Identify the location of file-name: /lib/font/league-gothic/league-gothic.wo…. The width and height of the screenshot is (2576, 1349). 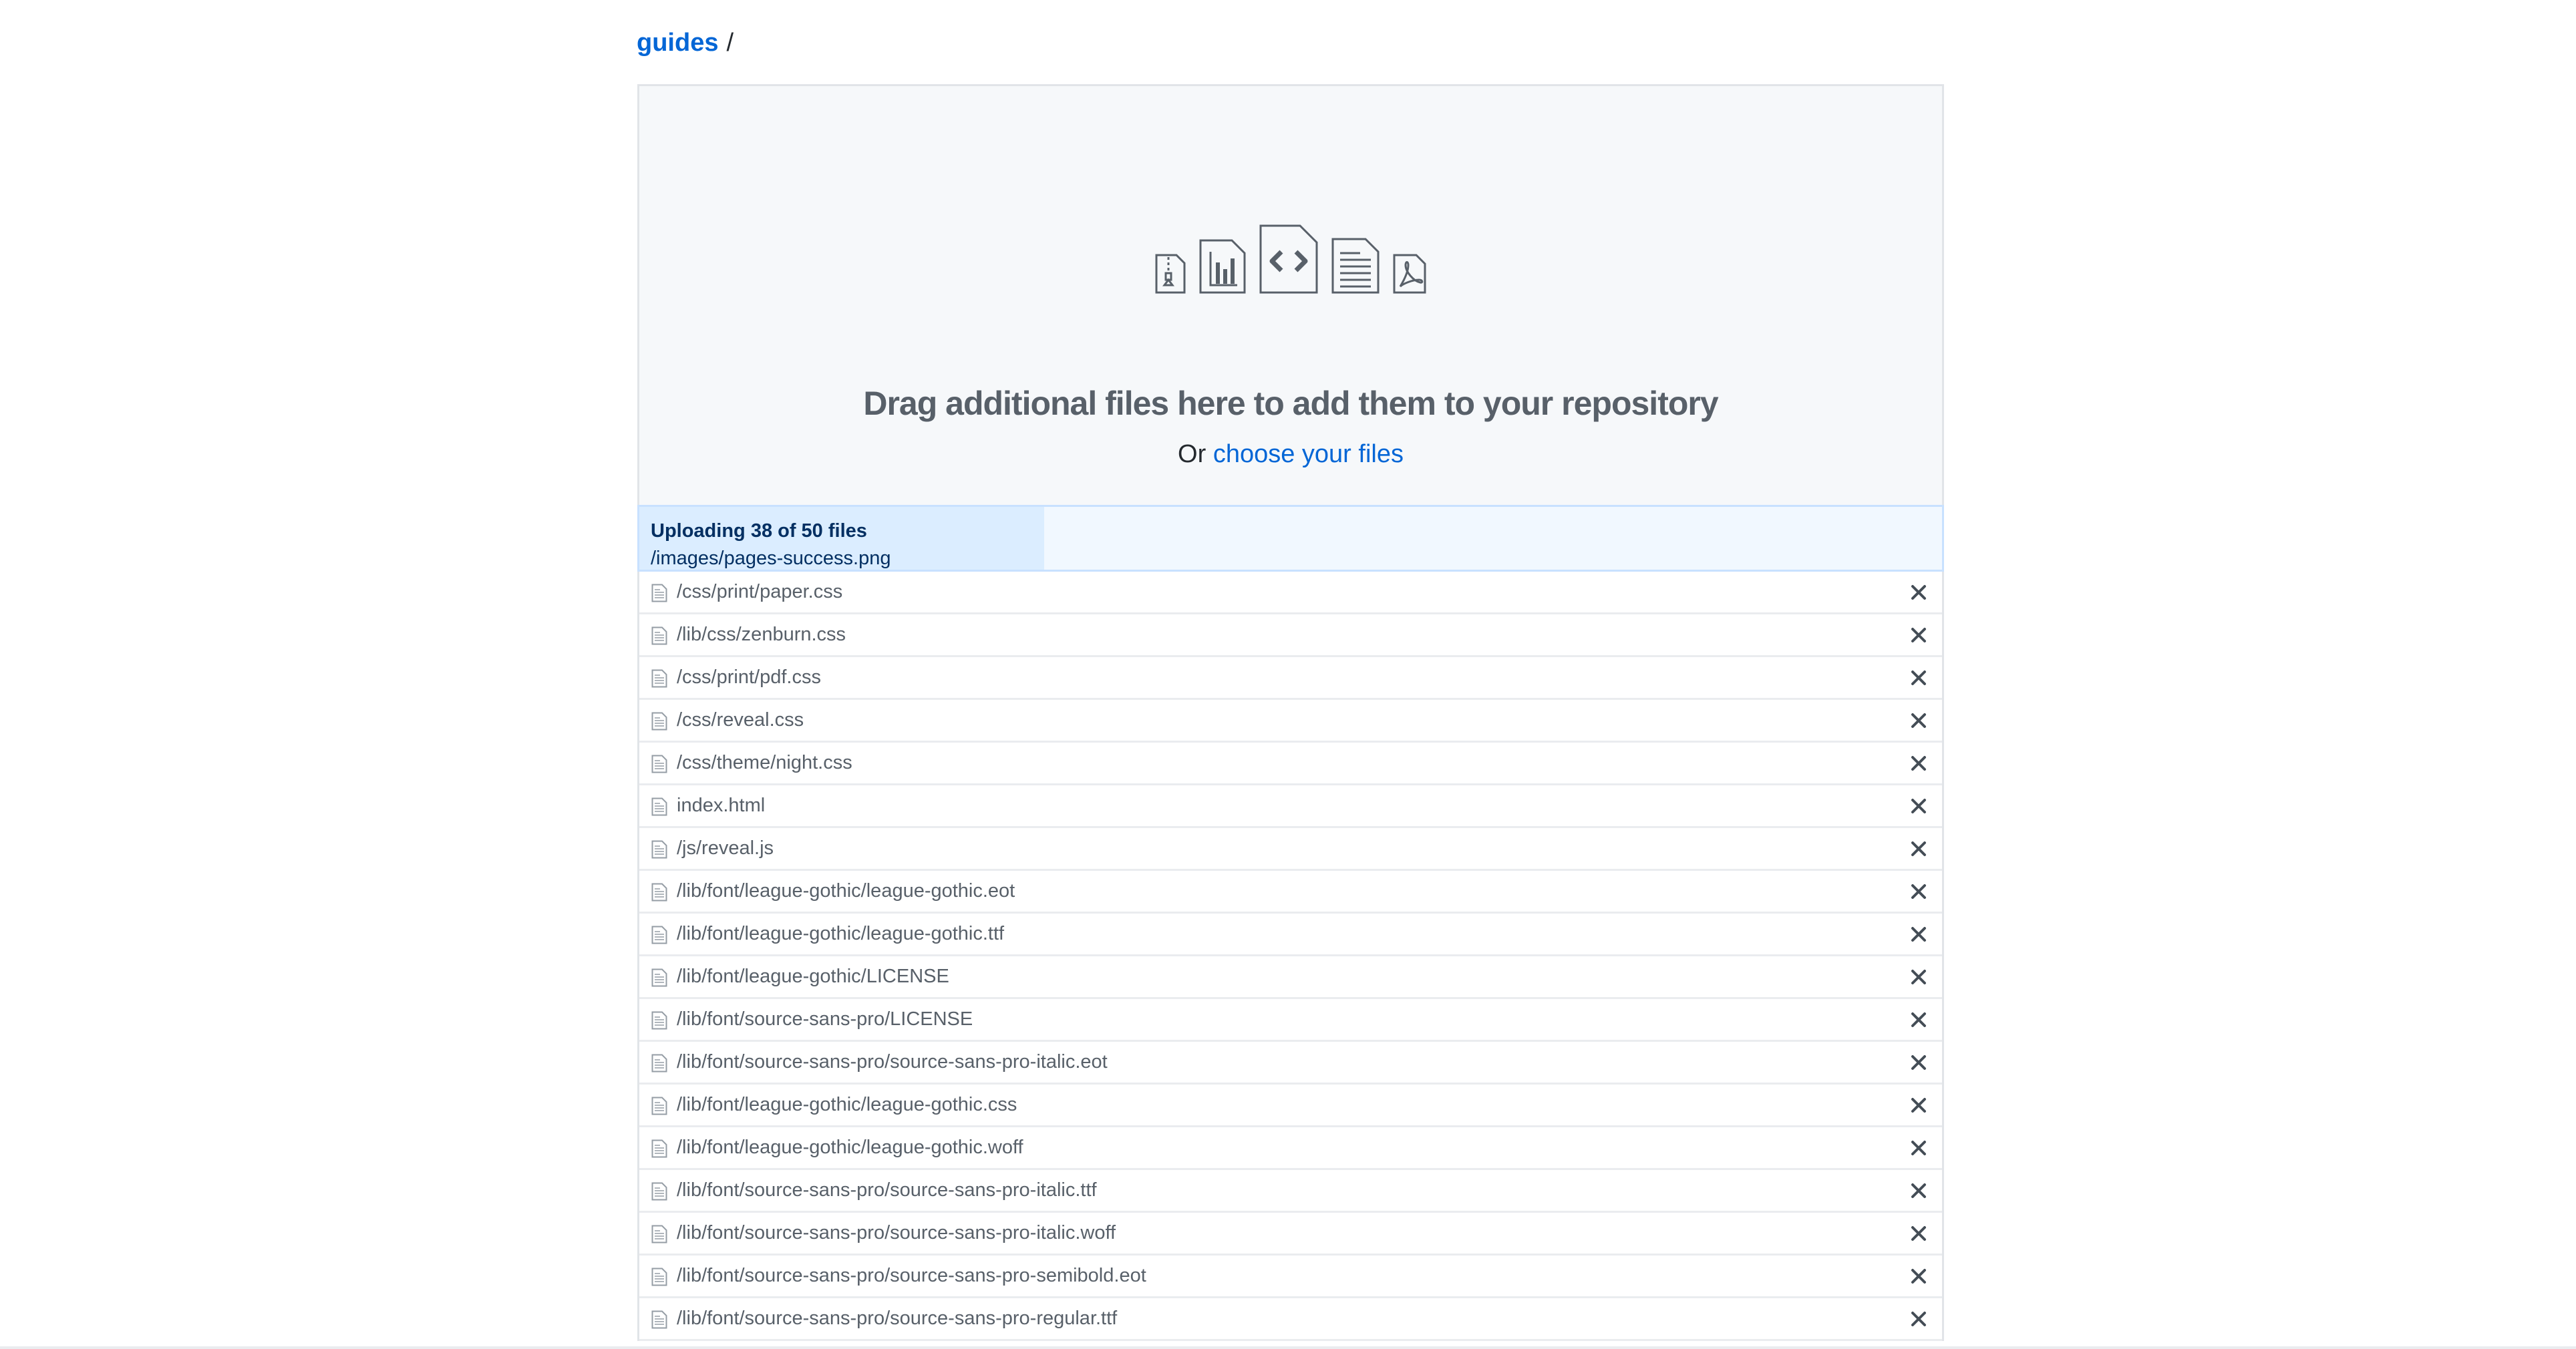
(850, 1147).